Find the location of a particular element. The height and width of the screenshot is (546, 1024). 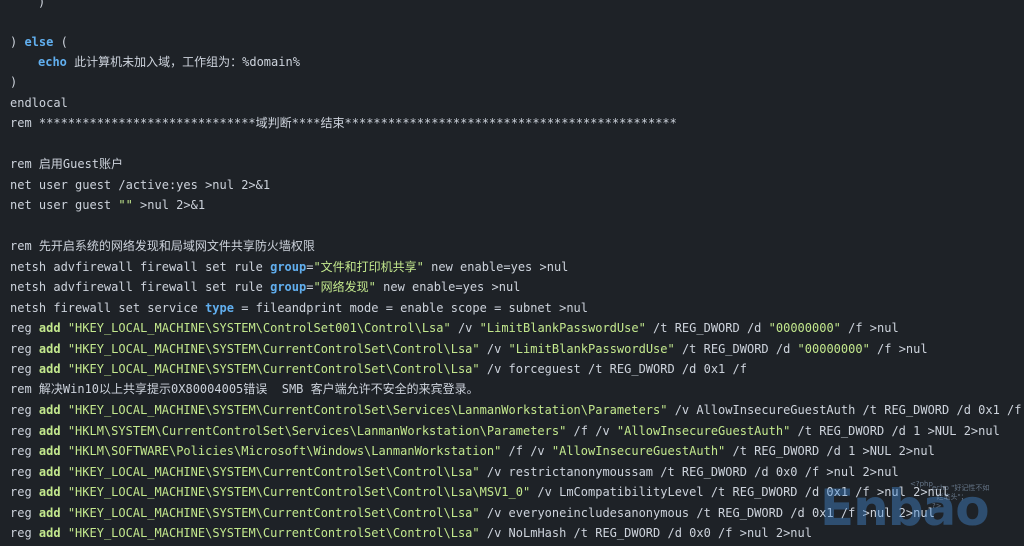

code-line: ) else ( is located at coordinates (39, 42).